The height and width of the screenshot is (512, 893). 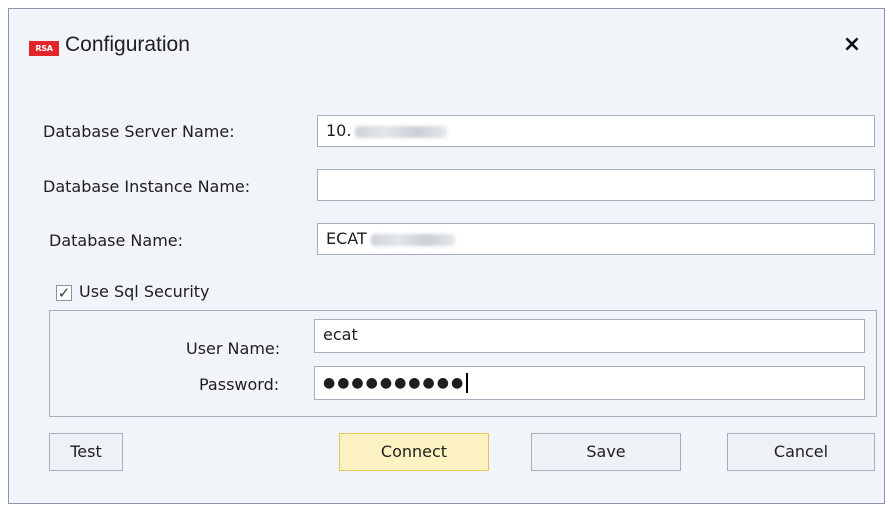 I want to click on rsa-logo-icon: RSA, so click(x=44, y=48).